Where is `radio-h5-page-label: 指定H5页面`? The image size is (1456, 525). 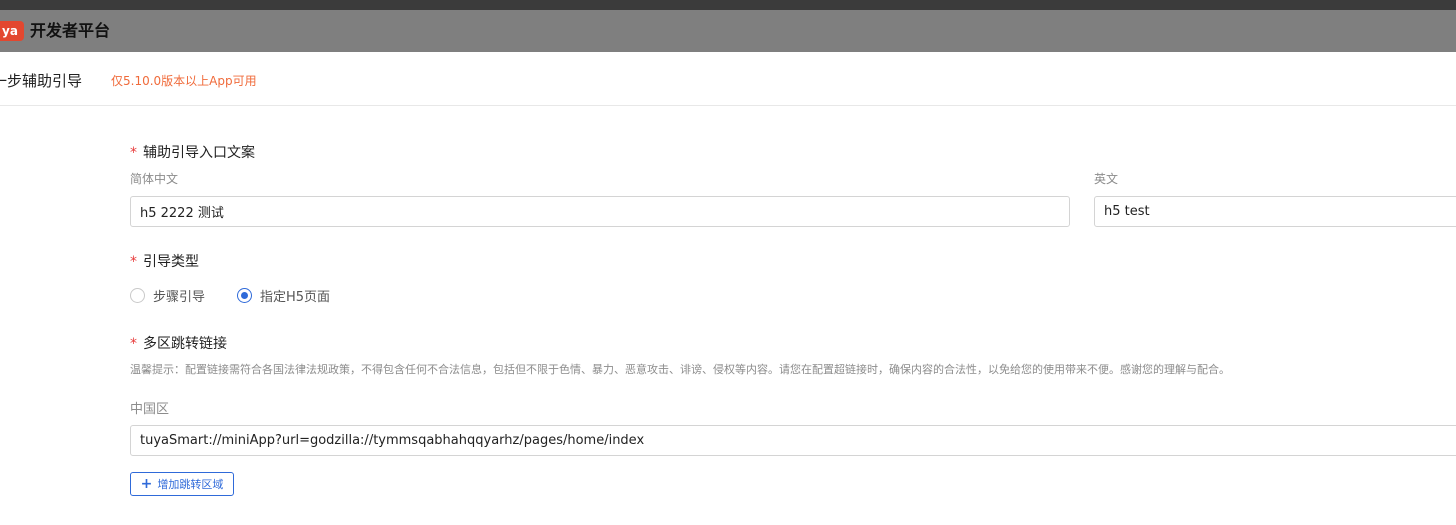
radio-h5-page-label: 指定H5页面 is located at coordinates (295, 297).